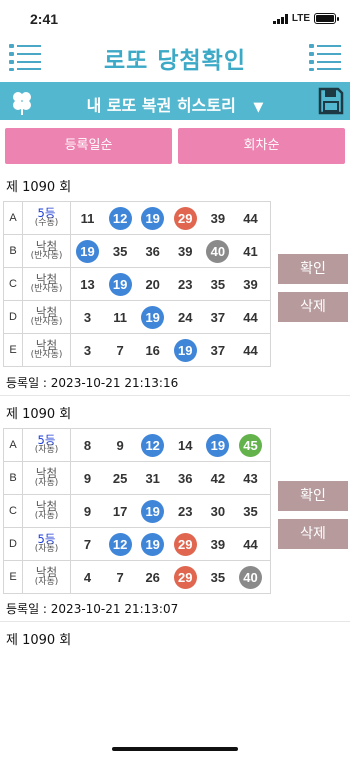 This screenshot has height=760, width=350. I want to click on matched-number-ball: 45, so click(250, 445).